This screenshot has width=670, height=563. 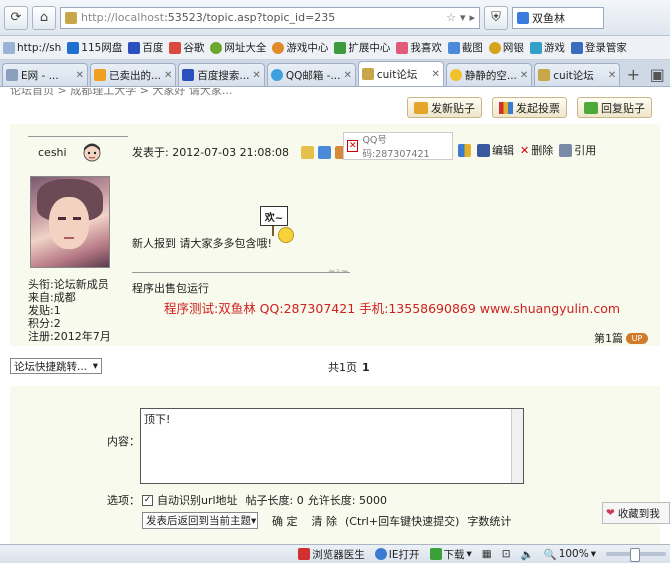 I want to click on user-face-icon, so click(x=92, y=153).